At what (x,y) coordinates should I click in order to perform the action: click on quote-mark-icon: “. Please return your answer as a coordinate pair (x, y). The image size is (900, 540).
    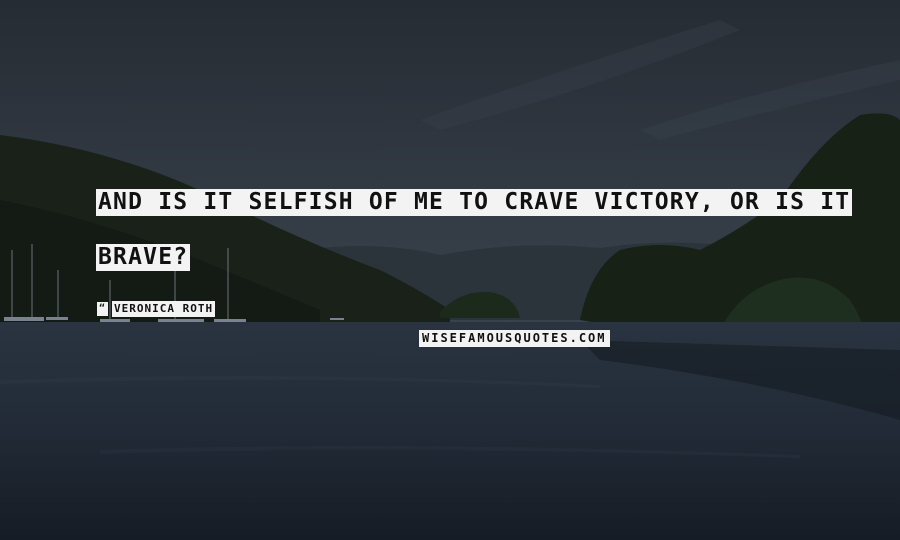
    Looking at the image, I should click on (102, 309).